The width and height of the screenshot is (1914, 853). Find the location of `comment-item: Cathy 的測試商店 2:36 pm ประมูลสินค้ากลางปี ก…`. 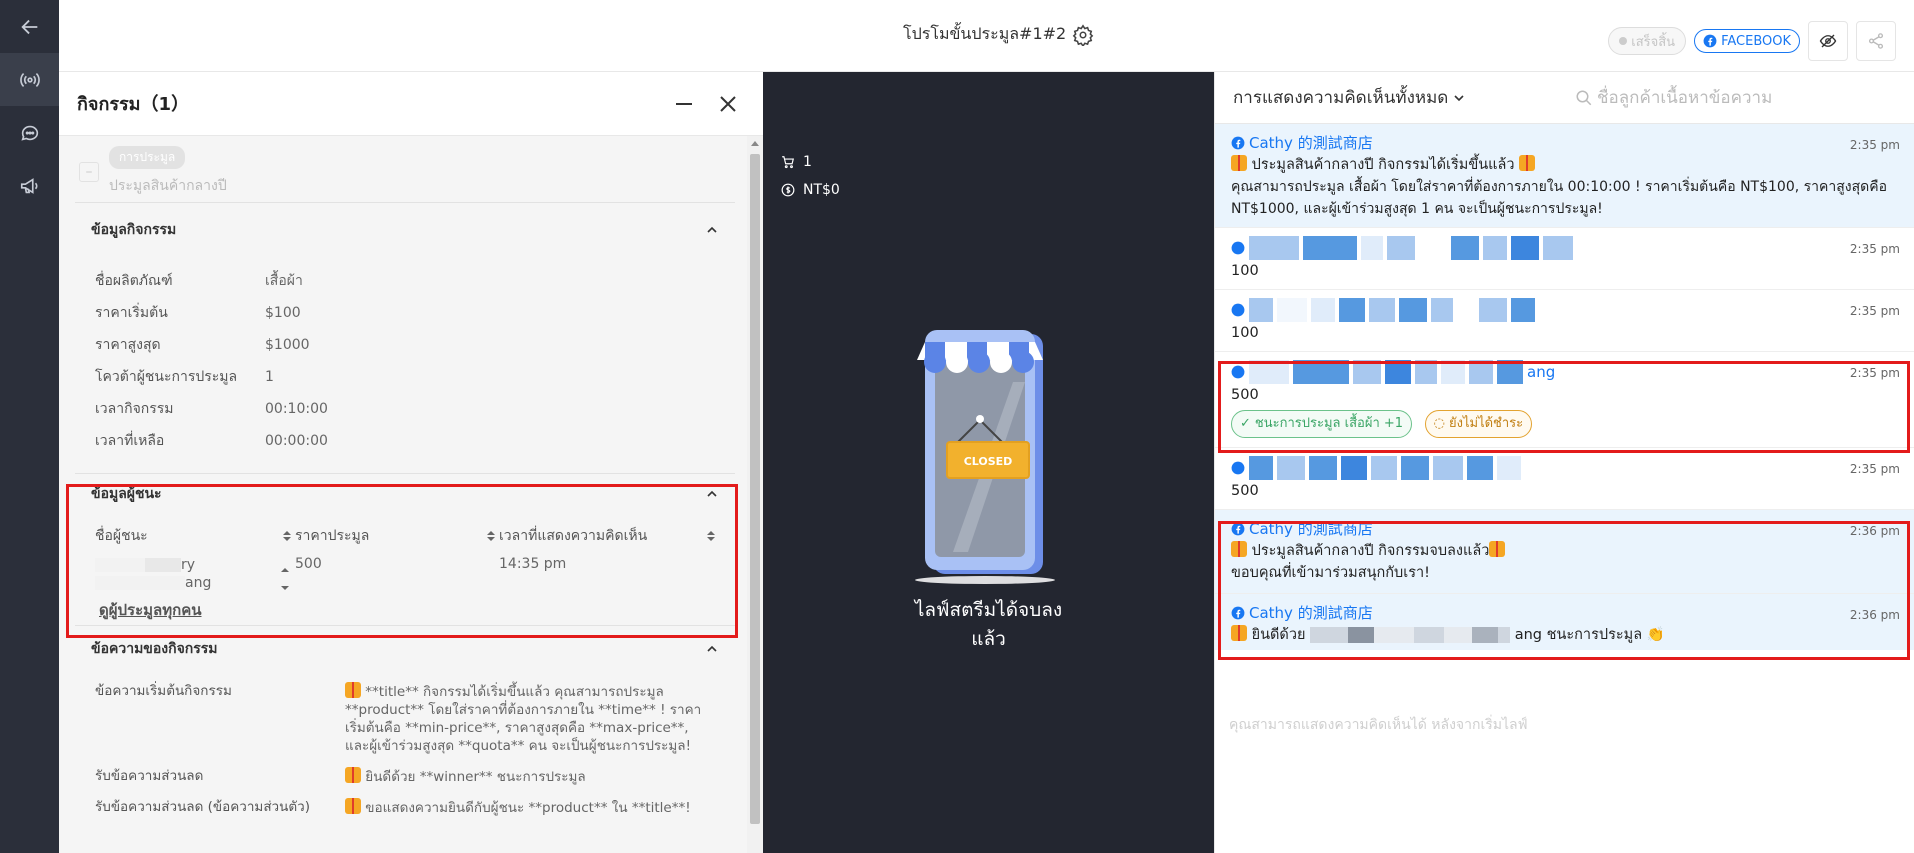

comment-item: Cathy 的測試商店 2:36 pm ประมูลสินค้ากลางปี ก… is located at coordinates (1564, 552).